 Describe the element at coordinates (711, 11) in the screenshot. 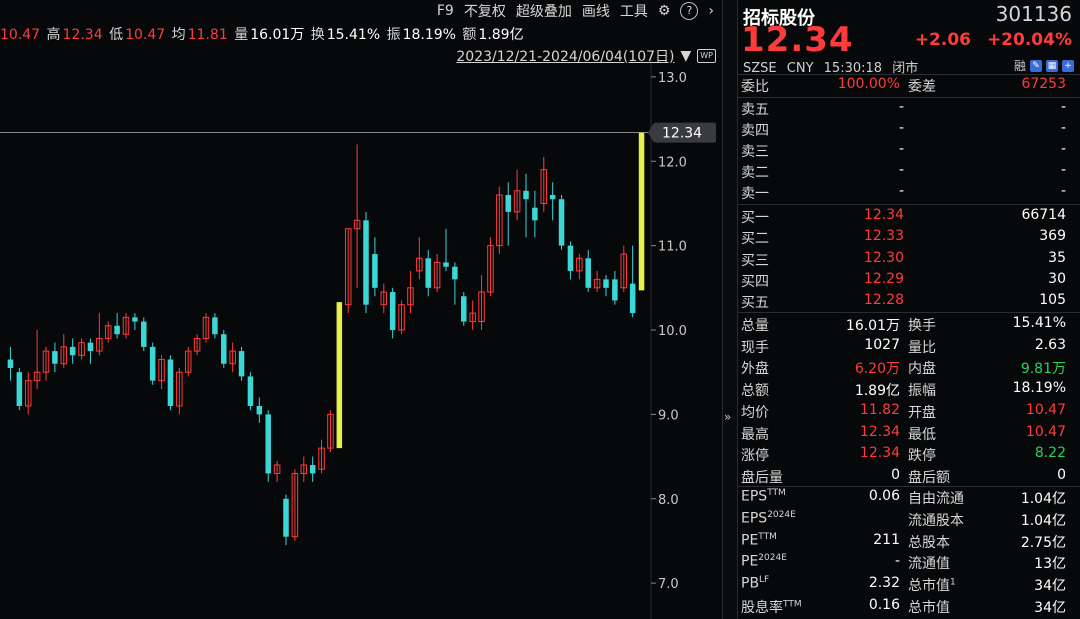

I see `chevron-right-icon: ›` at that location.